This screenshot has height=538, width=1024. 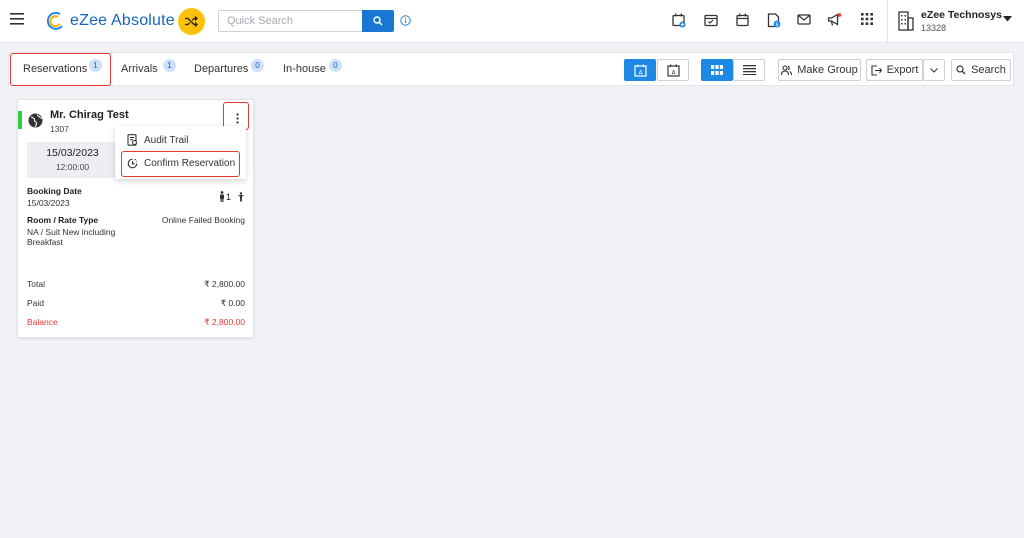 I want to click on paid-label: Paid, so click(x=36, y=303).